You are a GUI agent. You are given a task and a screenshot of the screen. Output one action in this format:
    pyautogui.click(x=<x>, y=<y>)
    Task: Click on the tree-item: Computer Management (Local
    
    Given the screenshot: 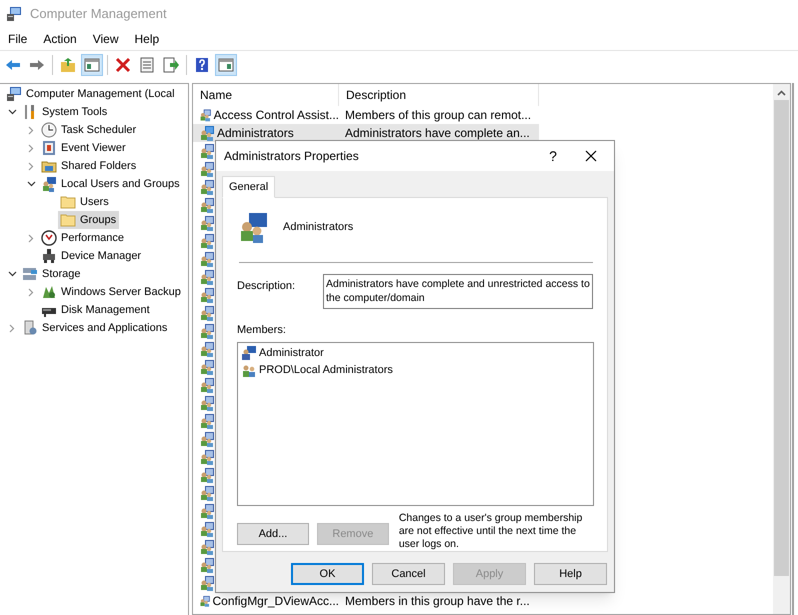 What is the action you would take?
    pyautogui.click(x=91, y=94)
    